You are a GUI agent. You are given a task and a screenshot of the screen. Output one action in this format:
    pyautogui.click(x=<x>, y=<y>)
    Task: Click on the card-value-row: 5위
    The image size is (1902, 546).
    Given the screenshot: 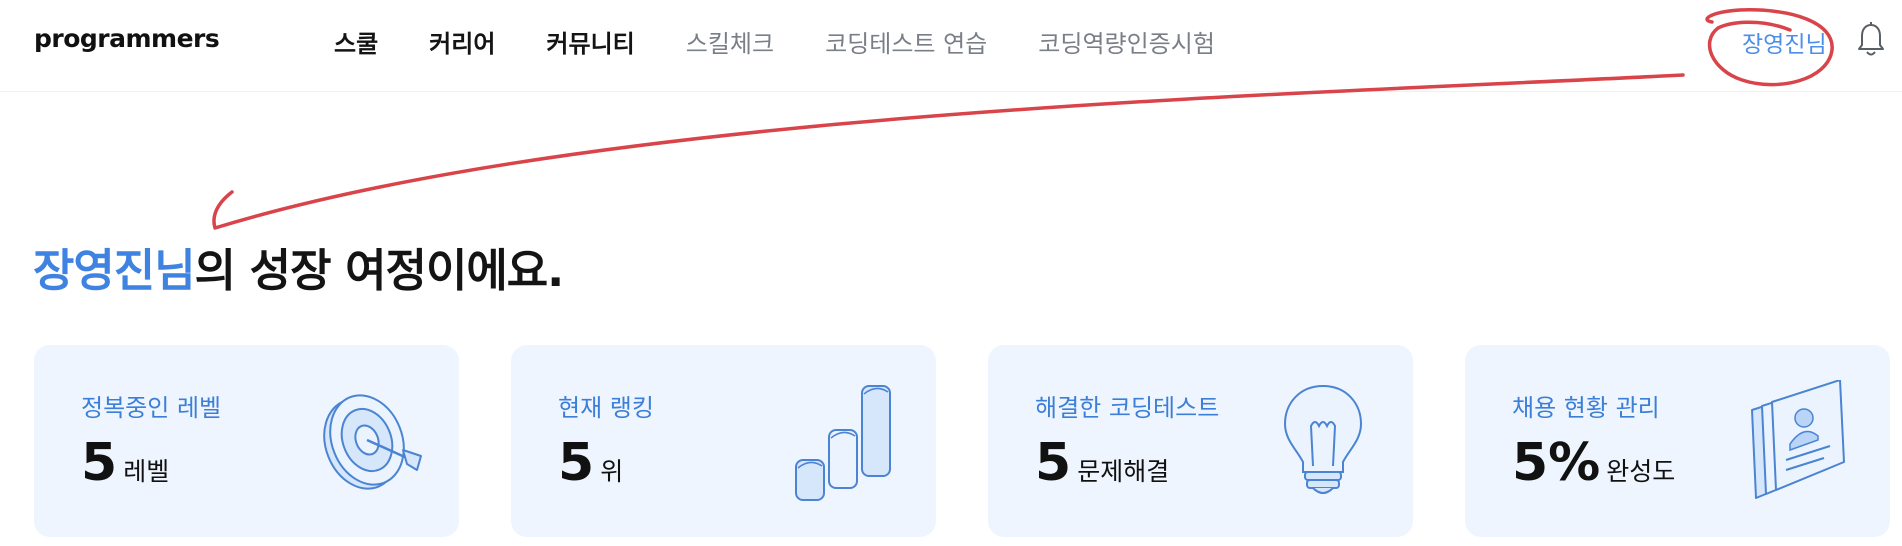 What is the action you would take?
    pyautogui.click(x=590, y=463)
    